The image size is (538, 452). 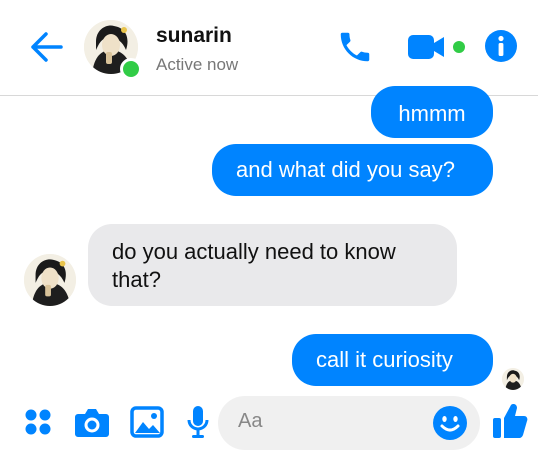 What do you see at coordinates (198, 422) in the screenshot?
I see `microphone-icon` at bounding box center [198, 422].